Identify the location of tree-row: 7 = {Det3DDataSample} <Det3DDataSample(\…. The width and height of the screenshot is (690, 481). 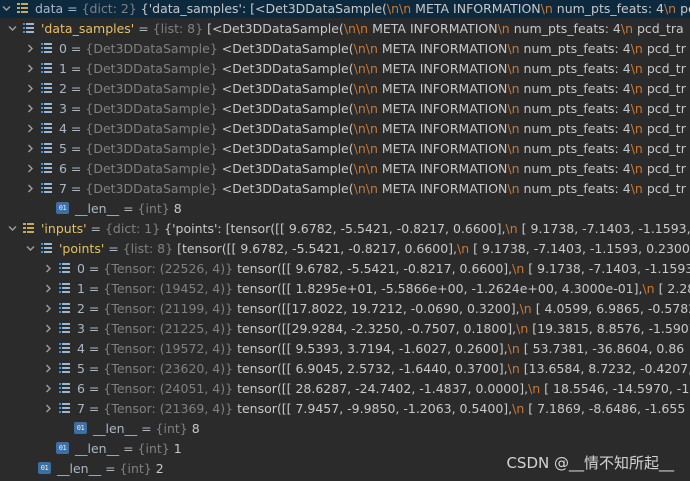
(345, 188).